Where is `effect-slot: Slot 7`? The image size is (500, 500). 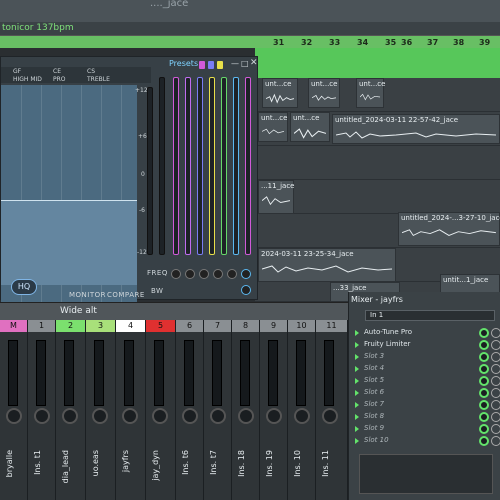
effect-slot: Slot 7 is located at coordinates (427, 405).